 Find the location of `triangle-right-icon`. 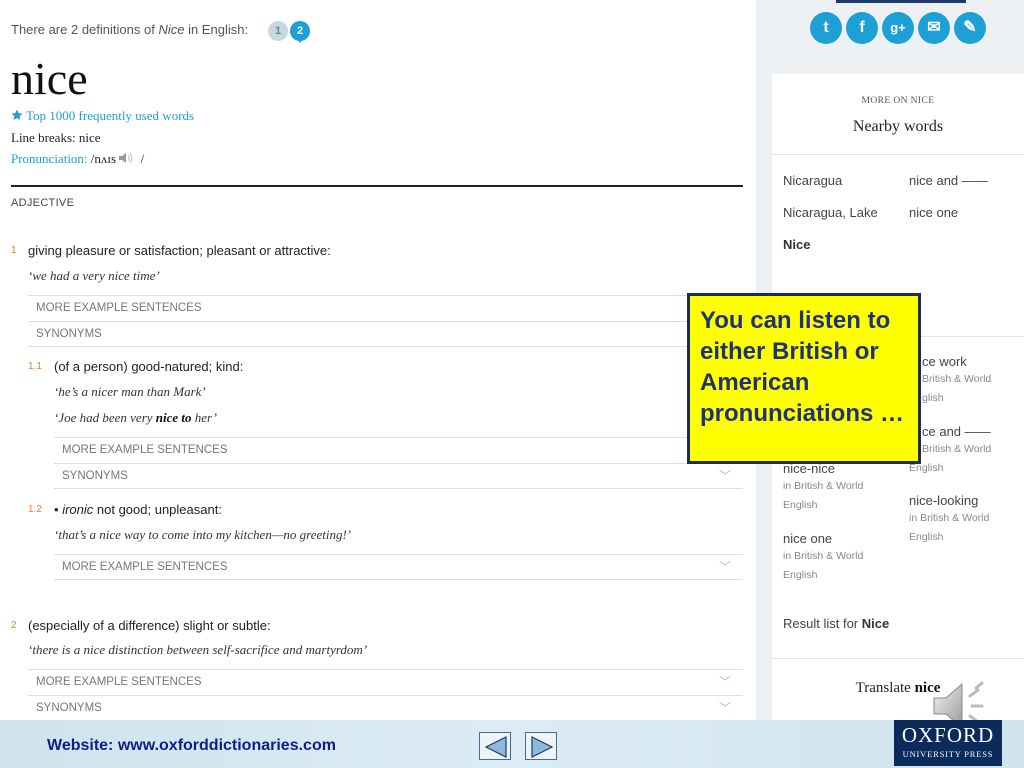

triangle-right-icon is located at coordinates (542, 747).